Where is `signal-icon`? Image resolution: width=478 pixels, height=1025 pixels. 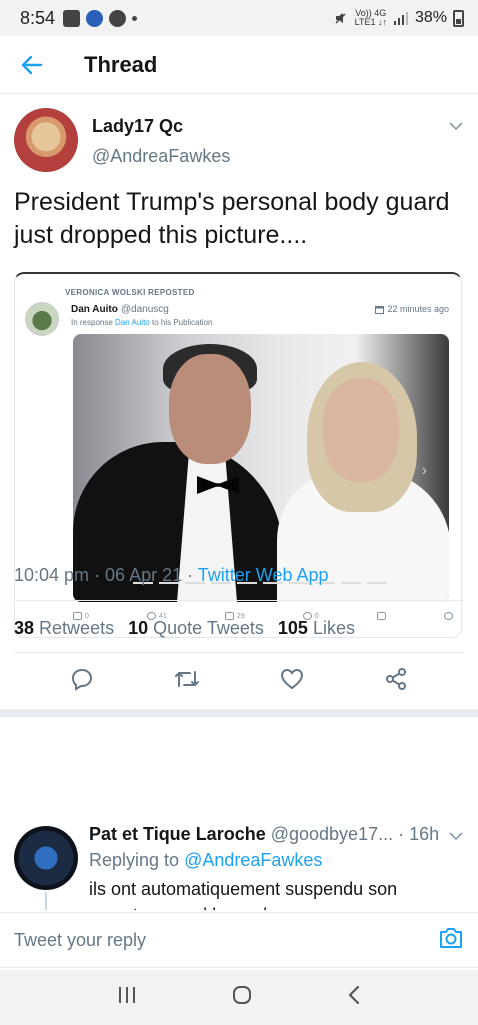
signal-icon is located at coordinates (400, 18).